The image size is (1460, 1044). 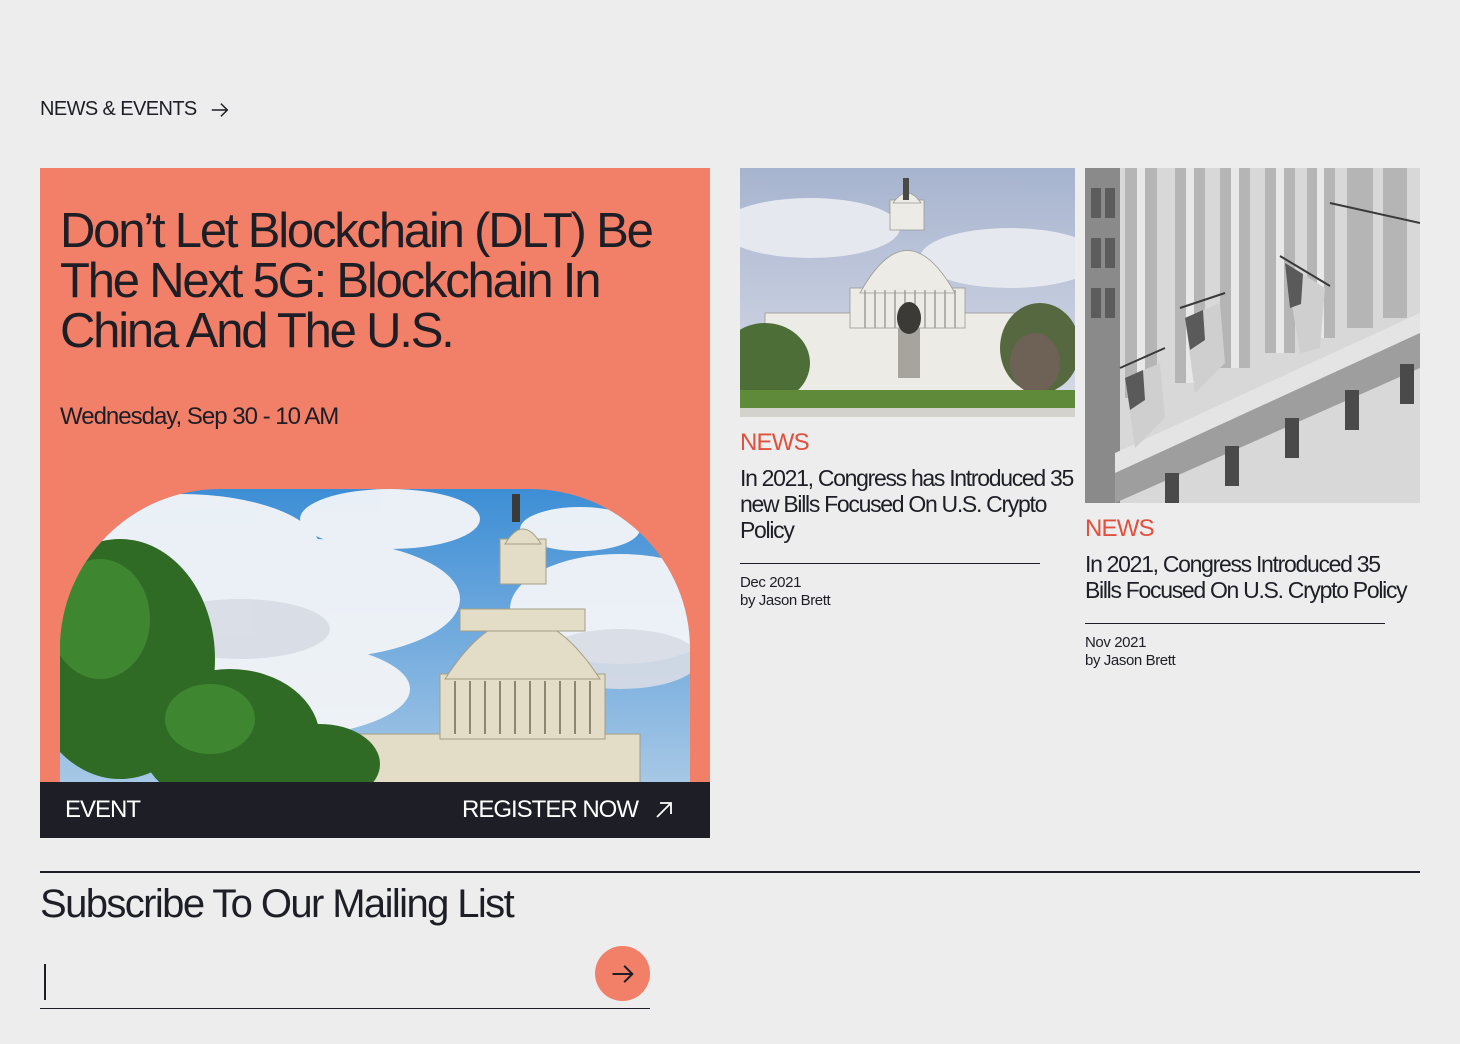 I want to click on register-now-label: REGISTER NOW, so click(x=550, y=809).